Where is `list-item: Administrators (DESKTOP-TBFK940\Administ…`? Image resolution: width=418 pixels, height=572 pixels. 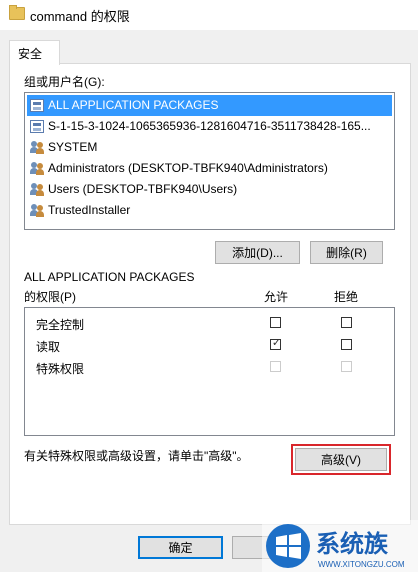
list-item: Administrators (DESKTOP-TBFK940\Administ… is located at coordinates (209, 168).